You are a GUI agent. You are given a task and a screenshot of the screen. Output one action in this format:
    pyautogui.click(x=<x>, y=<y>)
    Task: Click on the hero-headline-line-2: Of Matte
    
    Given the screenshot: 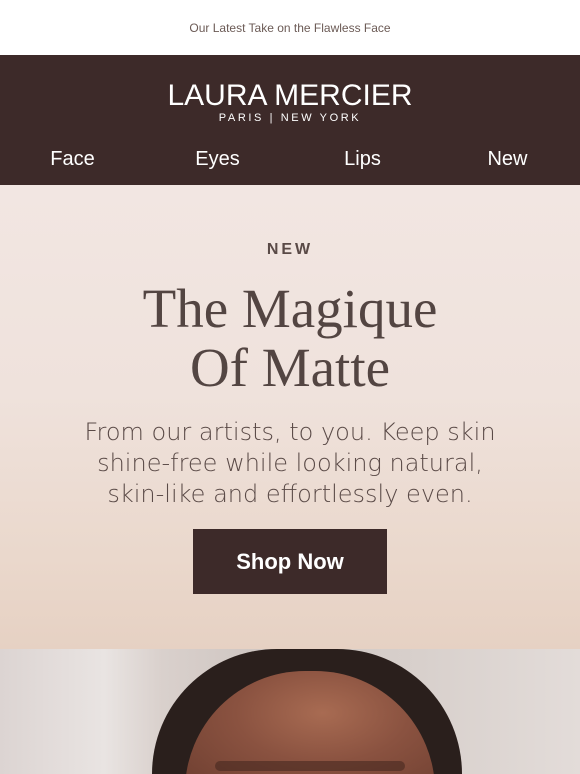 What is the action you would take?
    pyautogui.click(x=290, y=367)
    